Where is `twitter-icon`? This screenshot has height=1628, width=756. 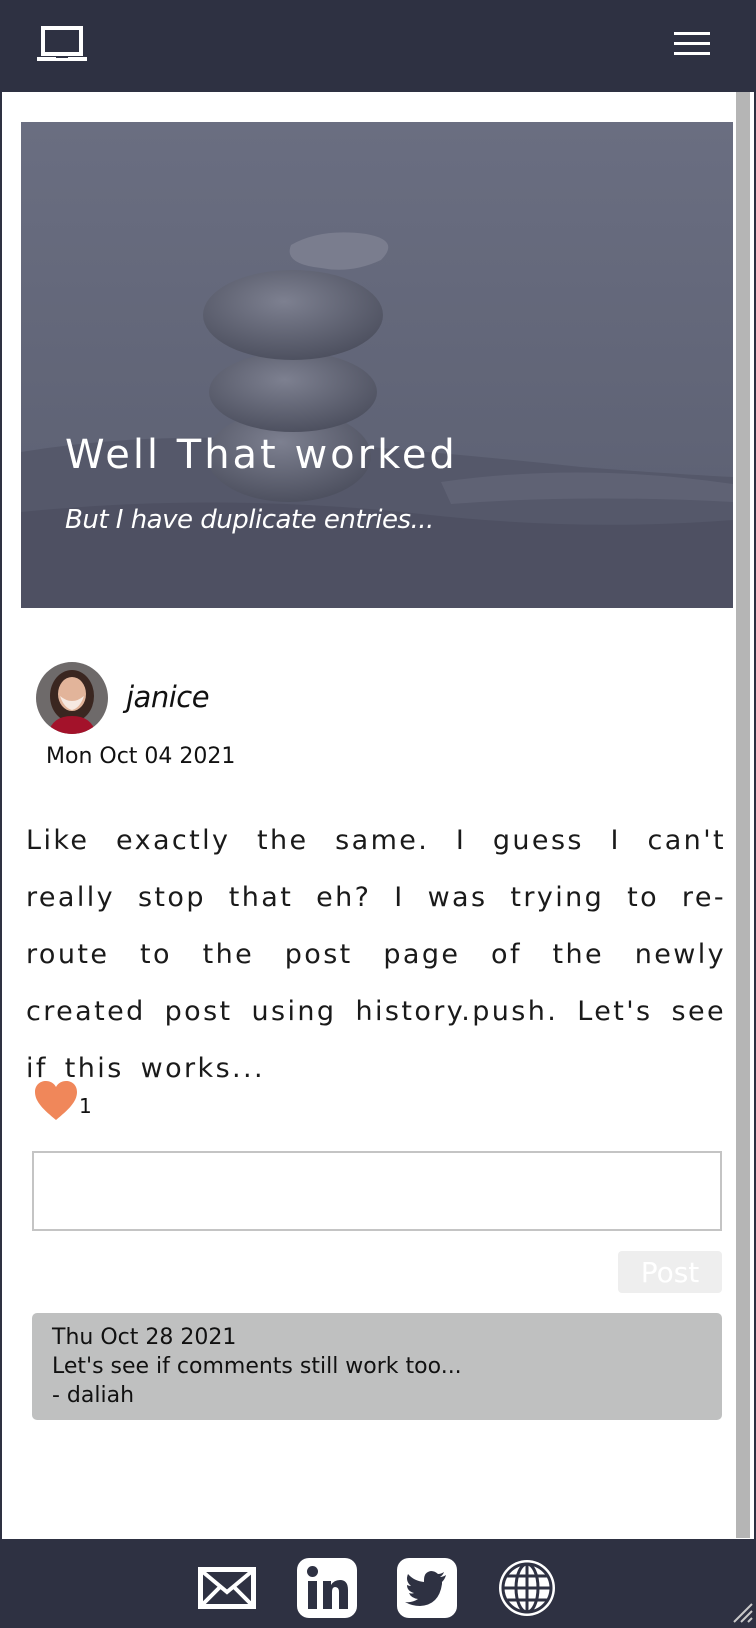 twitter-icon is located at coordinates (427, 1588).